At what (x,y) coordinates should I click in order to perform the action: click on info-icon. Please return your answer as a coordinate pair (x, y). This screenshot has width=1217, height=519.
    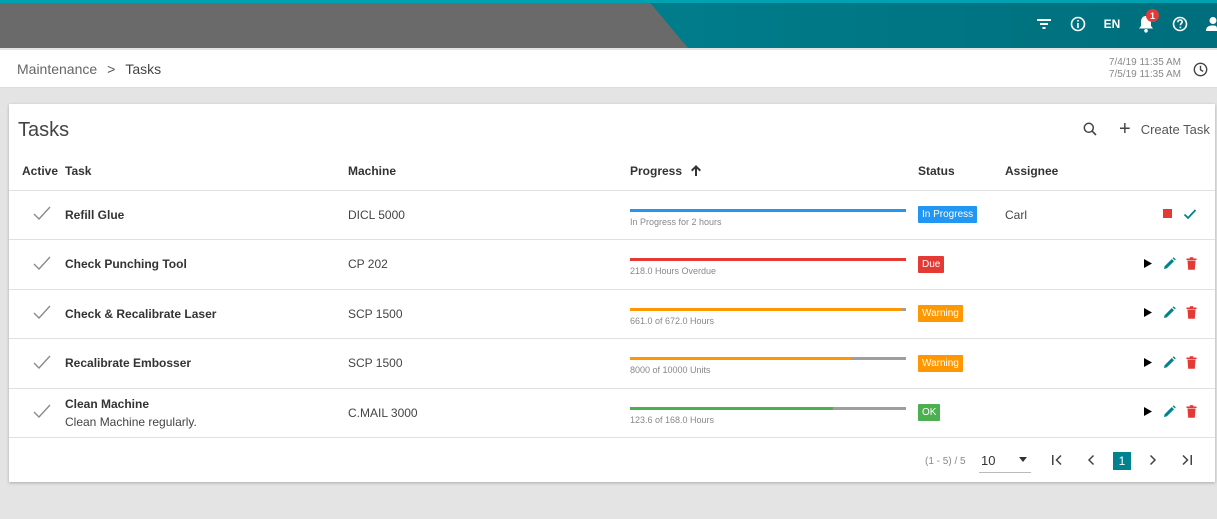
    Looking at the image, I should click on (1078, 24).